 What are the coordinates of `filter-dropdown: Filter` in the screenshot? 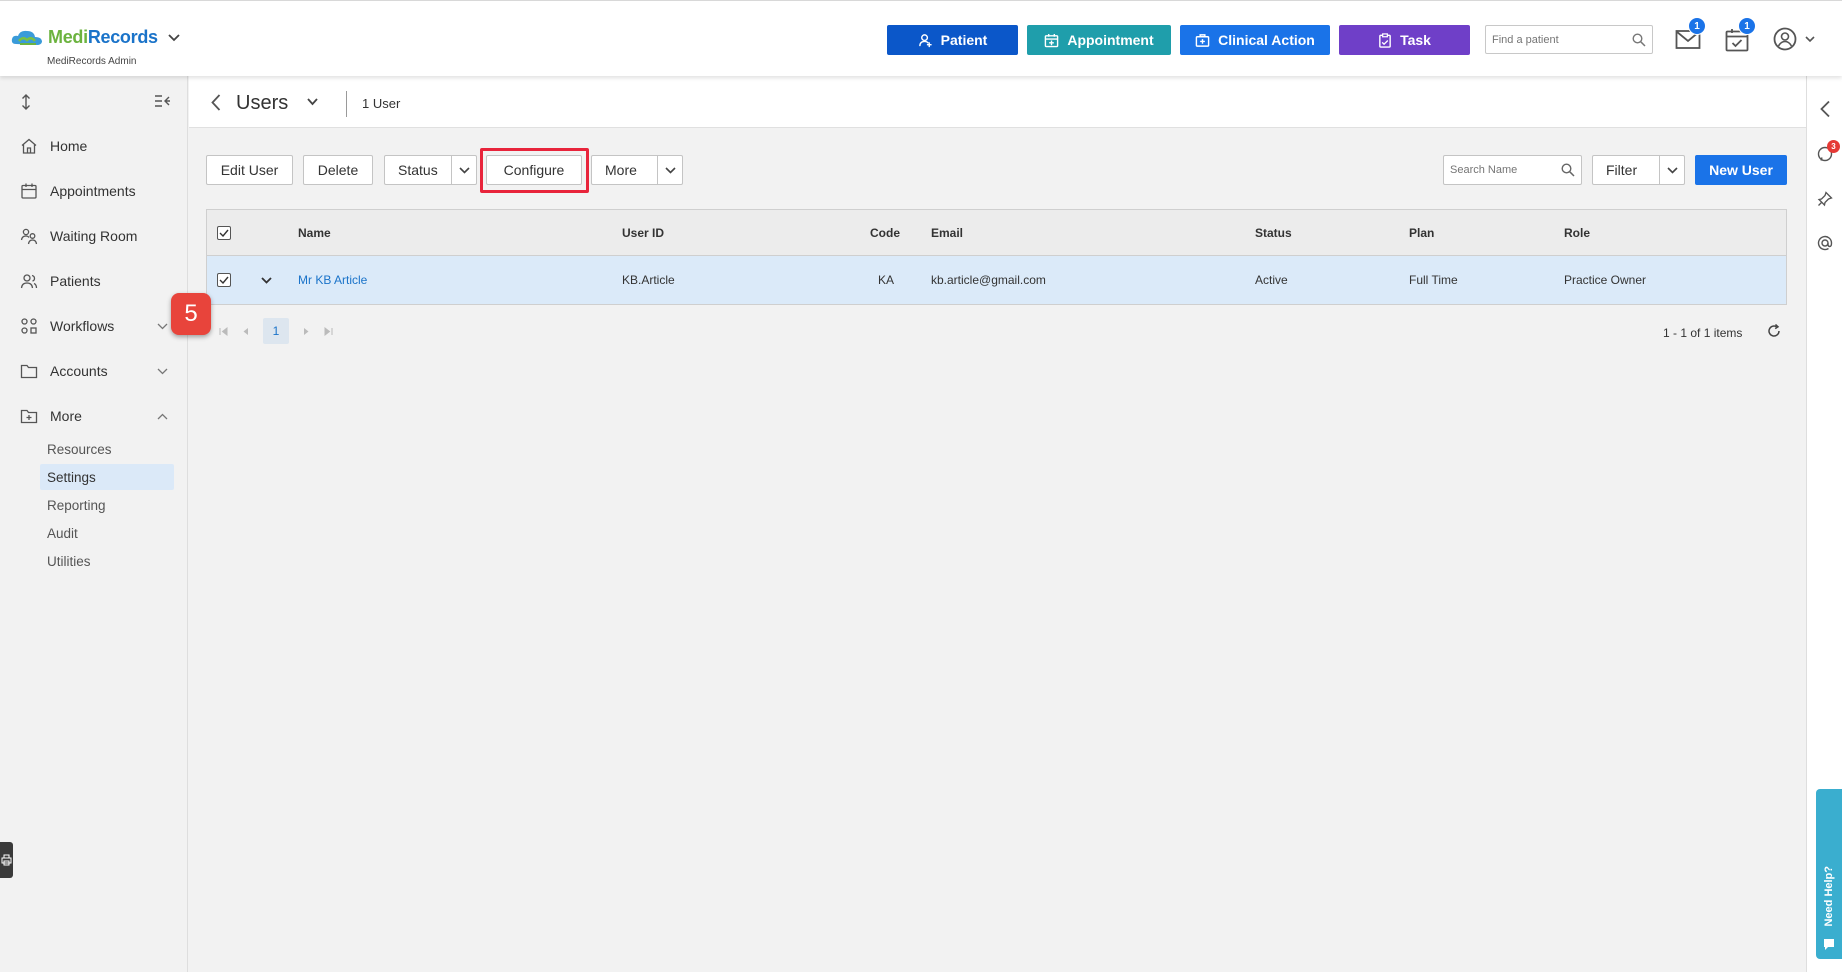 It's located at (1638, 170).